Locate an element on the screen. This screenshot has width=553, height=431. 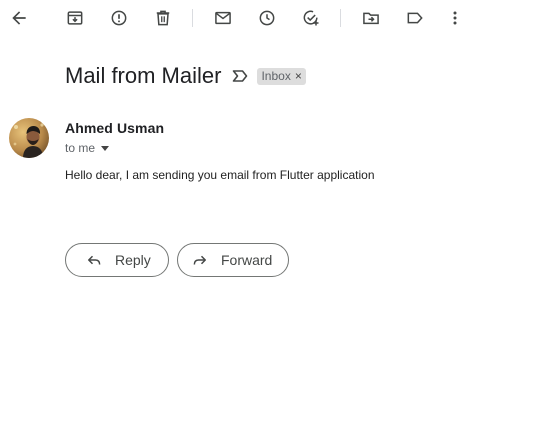
back-button is located at coordinates (19, 18).